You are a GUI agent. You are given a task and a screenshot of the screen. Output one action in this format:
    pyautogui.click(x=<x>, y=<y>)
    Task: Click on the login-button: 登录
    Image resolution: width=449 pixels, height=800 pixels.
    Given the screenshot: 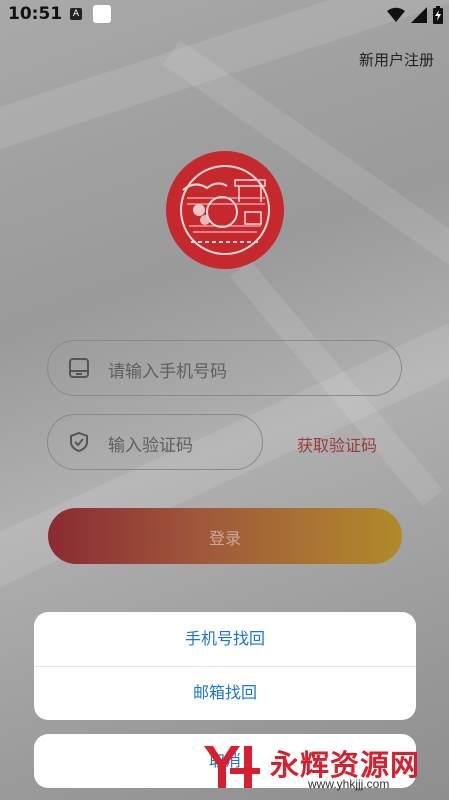 What is the action you would take?
    pyautogui.click(x=225, y=536)
    